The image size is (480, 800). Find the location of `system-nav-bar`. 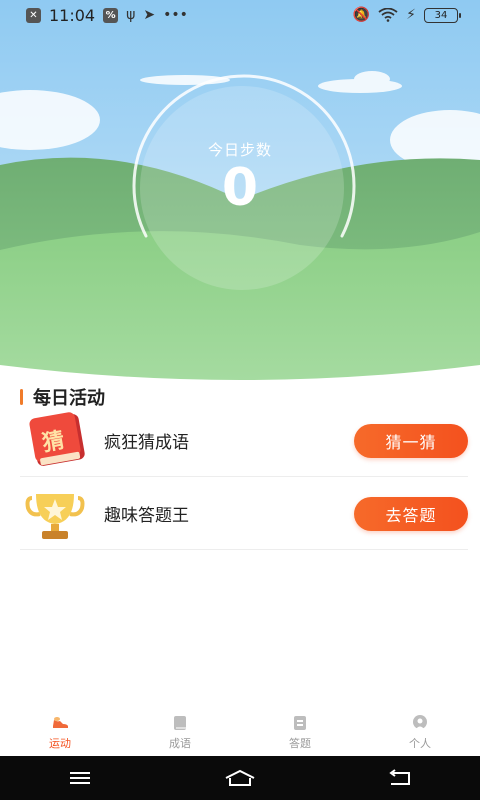

system-nav-bar is located at coordinates (240, 778).